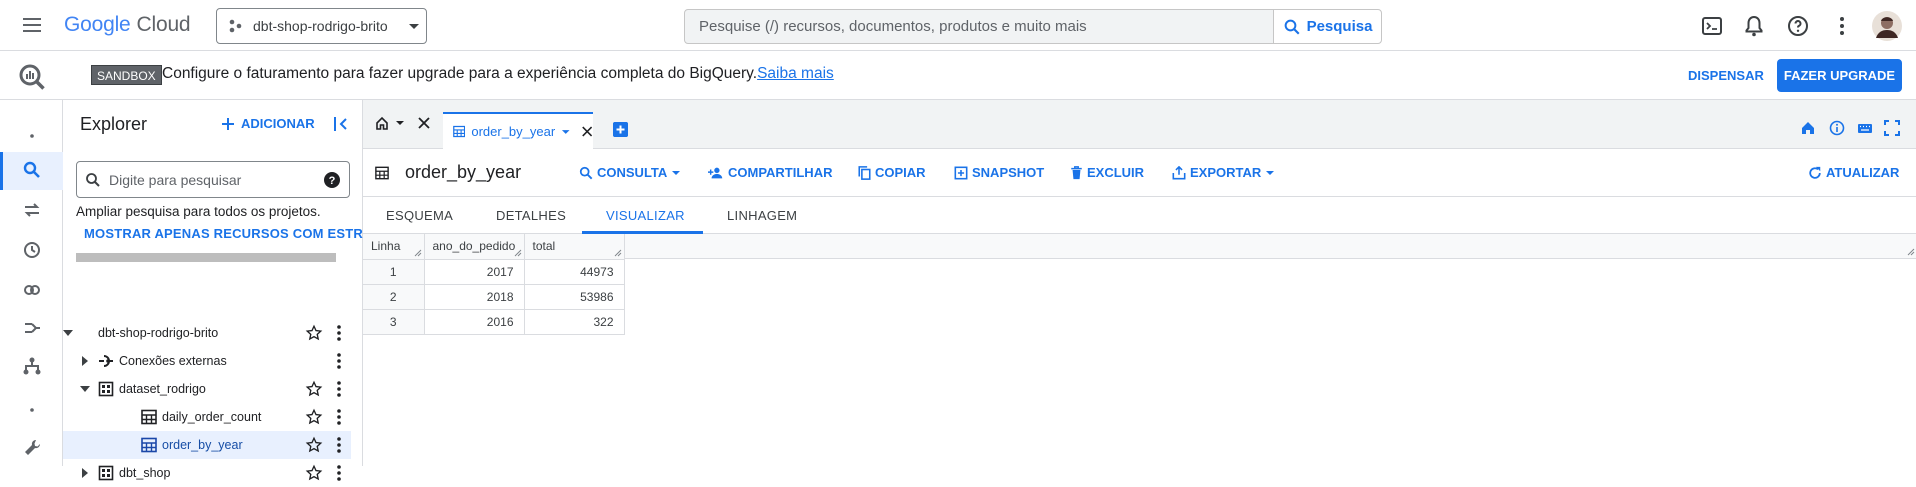 Image resolution: width=1916 pixels, height=487 pixels. What do you see at coordinates (32, 25) in the screenshot?
I see `menu-icon` at bounding box center [32, 25].